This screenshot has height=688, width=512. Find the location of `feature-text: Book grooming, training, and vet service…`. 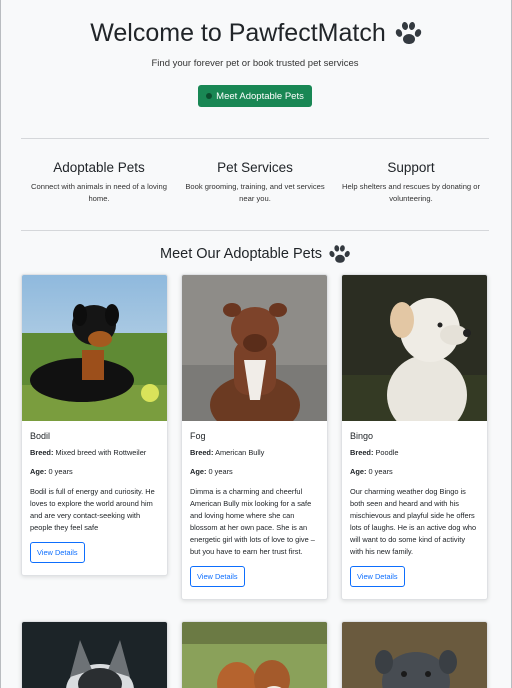

feature-text: Book grooming, training, and vet service… is located at coordinates (255, 192).